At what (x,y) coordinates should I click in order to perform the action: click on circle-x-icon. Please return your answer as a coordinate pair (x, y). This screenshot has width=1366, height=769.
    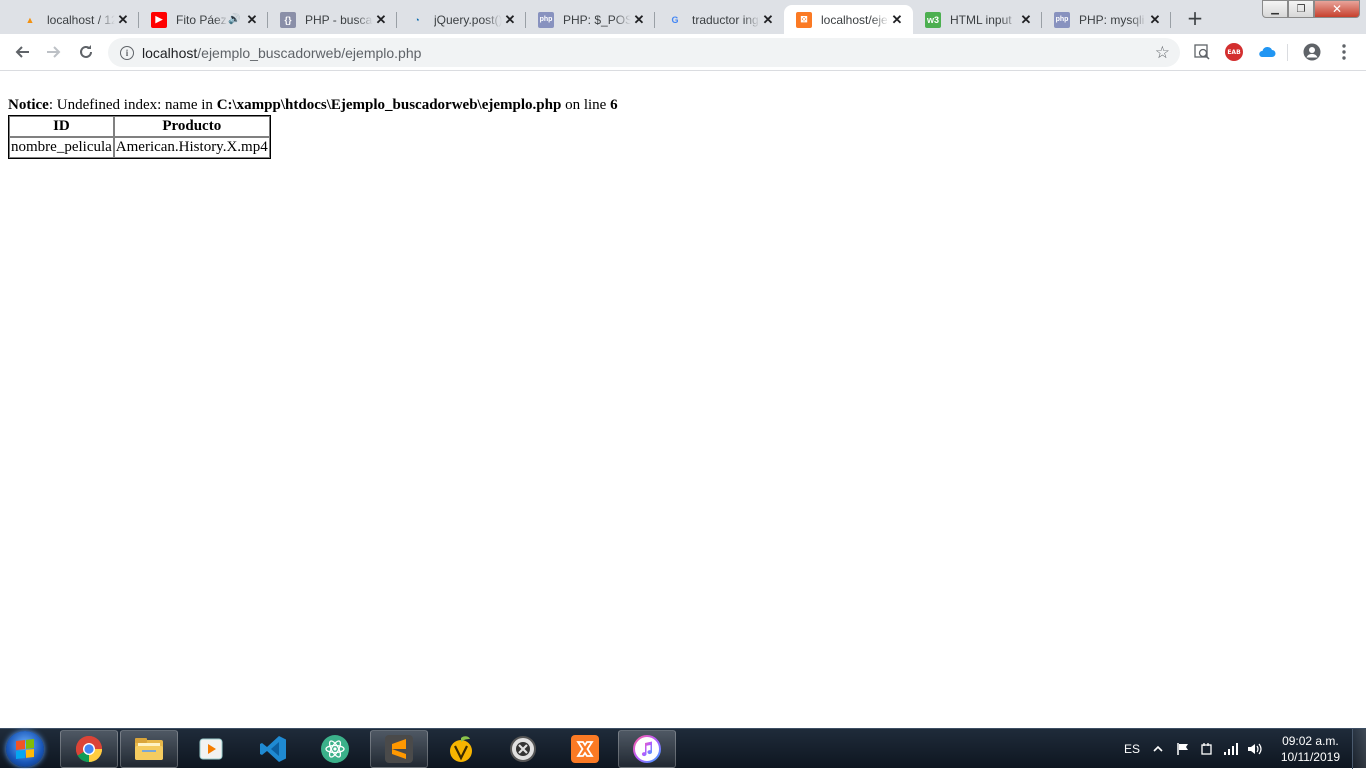
    Looking at the image, I should click on (523, 749).